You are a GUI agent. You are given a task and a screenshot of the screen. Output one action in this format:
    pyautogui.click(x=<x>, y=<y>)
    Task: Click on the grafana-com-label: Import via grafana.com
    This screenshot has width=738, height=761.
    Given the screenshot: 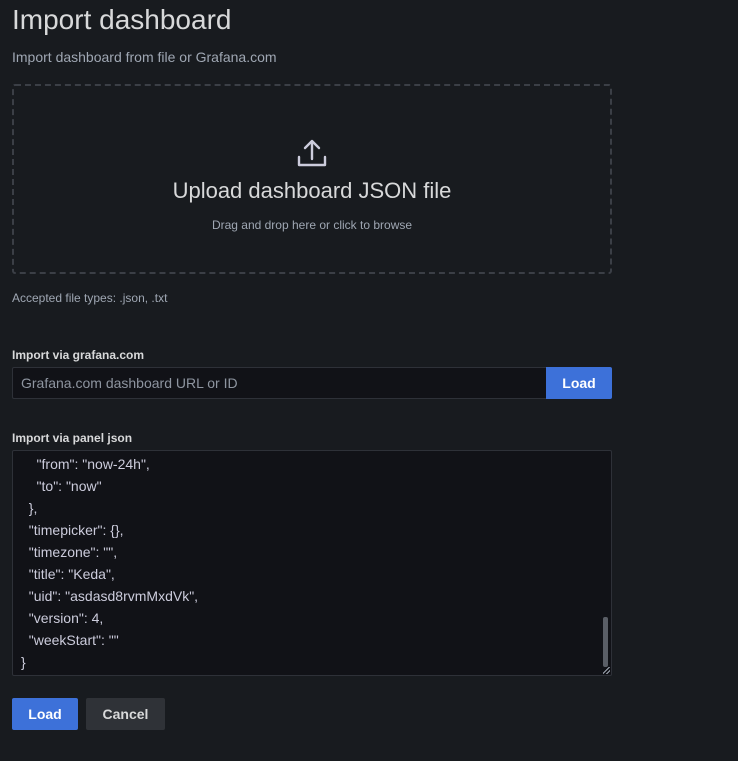 What is the action you would take?
    pyautogui.click(x=78, y=355)
    